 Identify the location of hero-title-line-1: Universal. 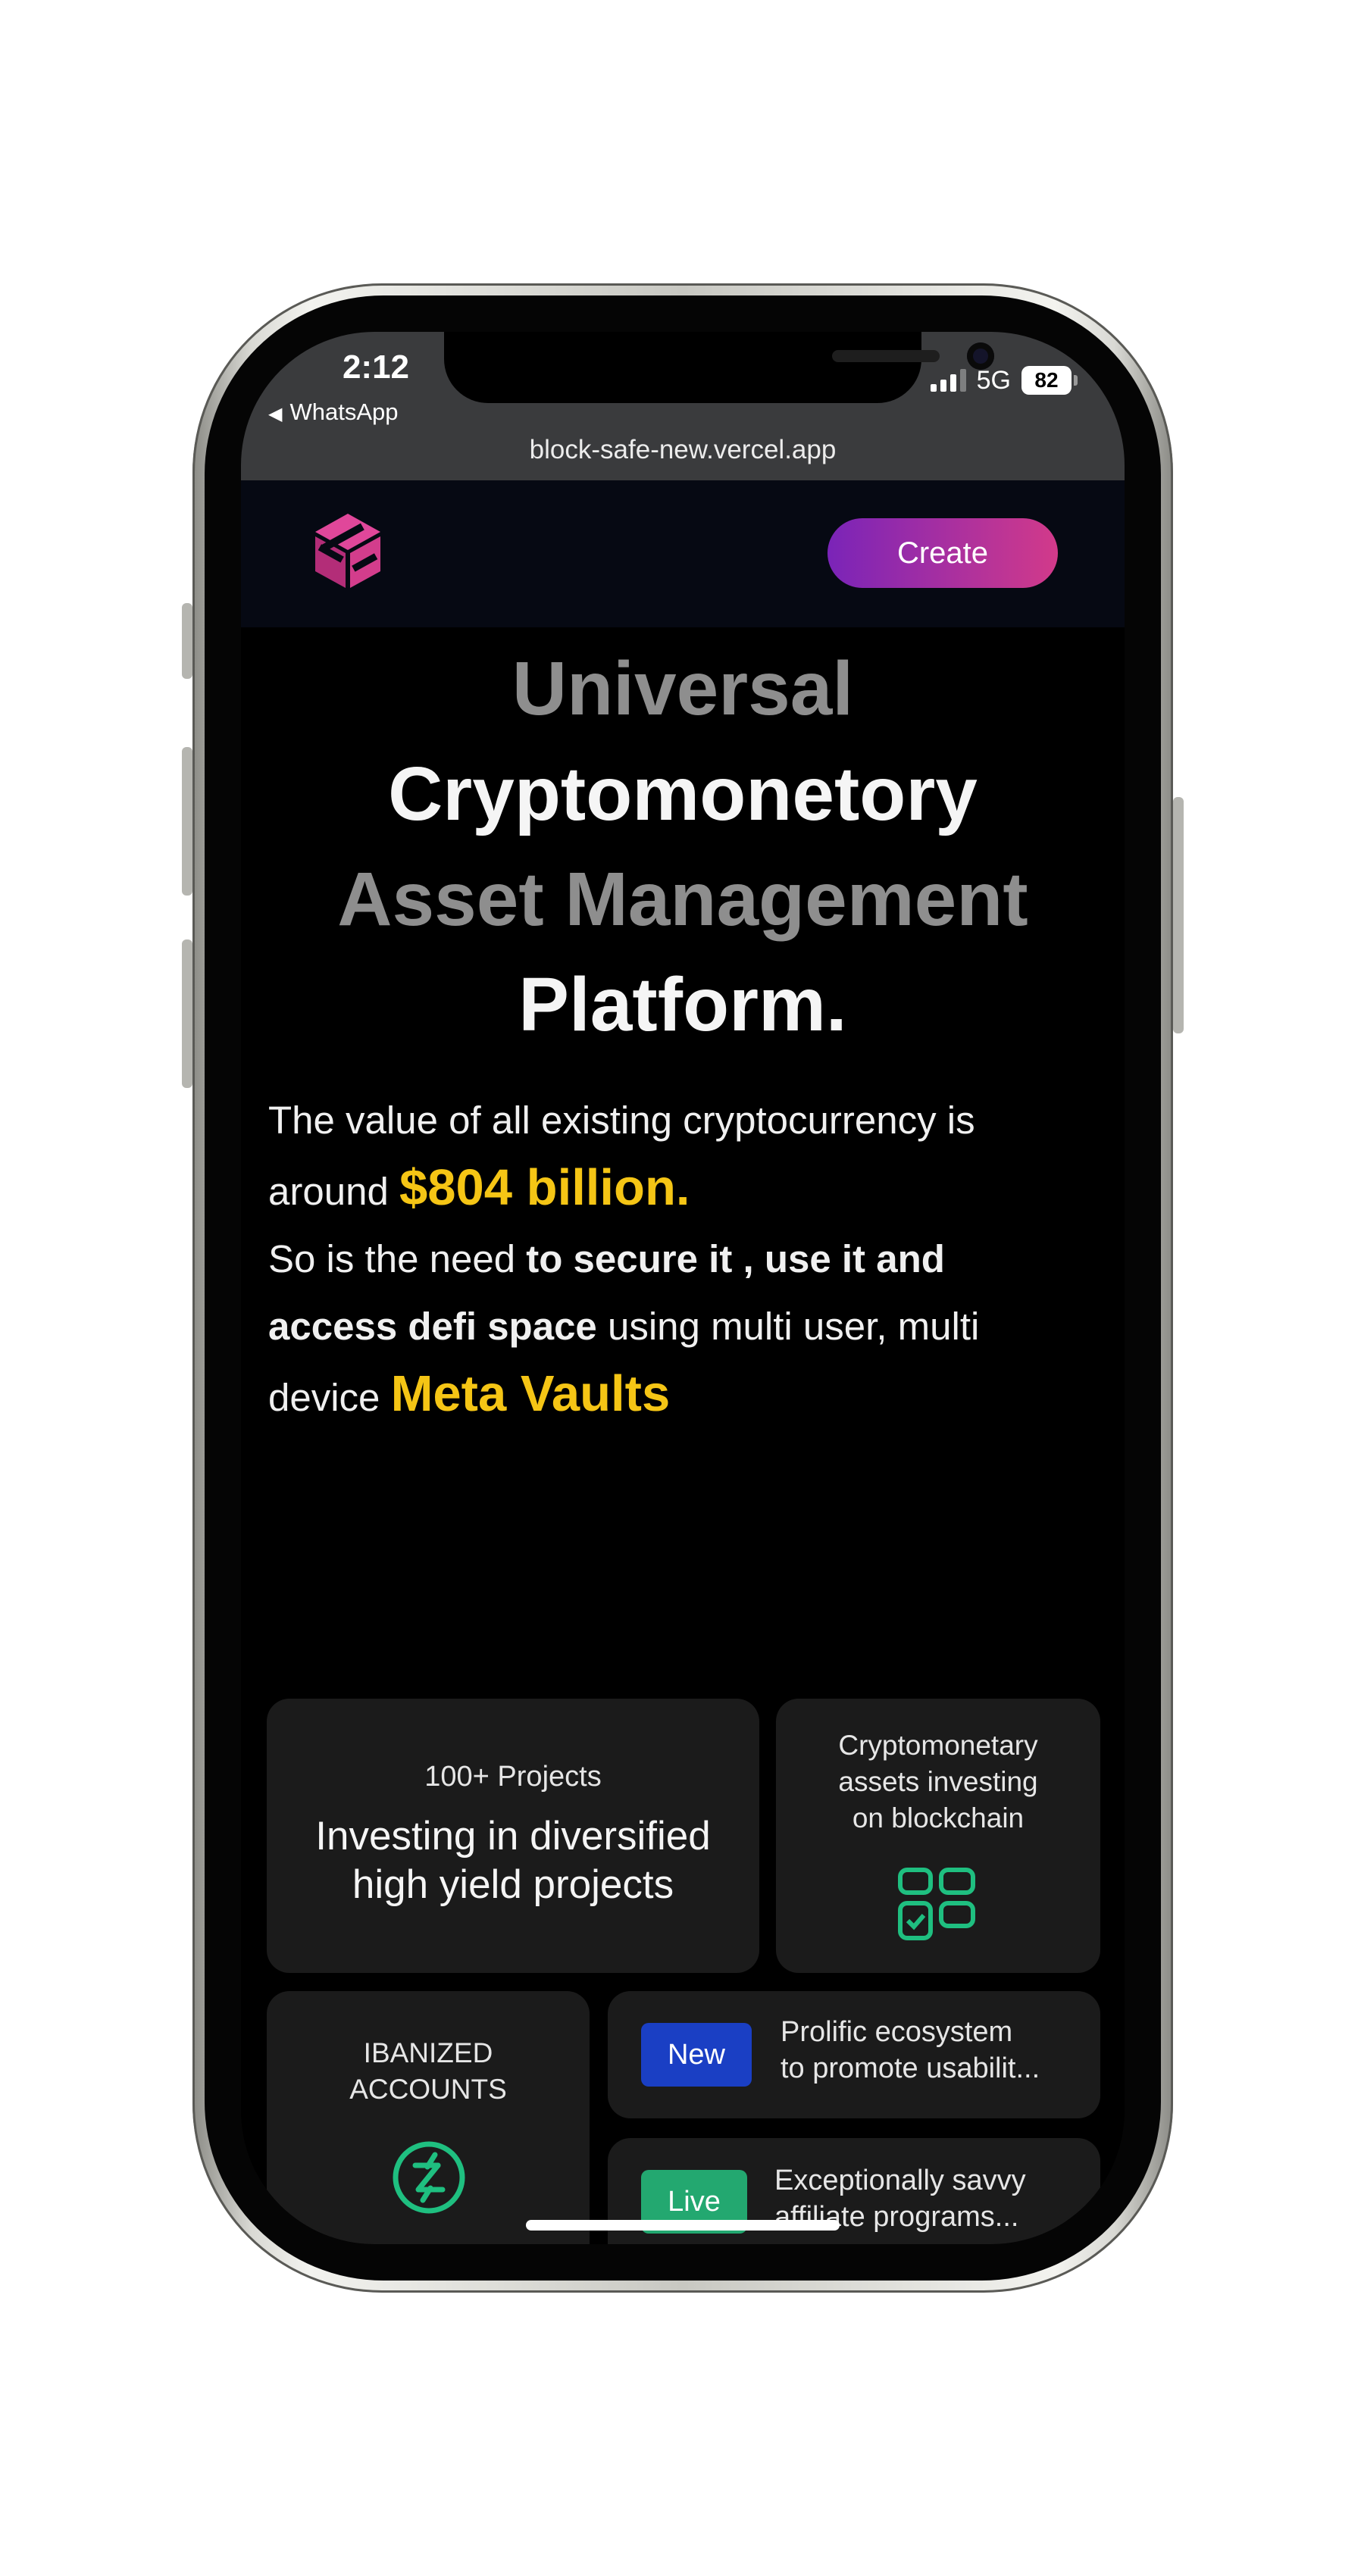
(683, 688).